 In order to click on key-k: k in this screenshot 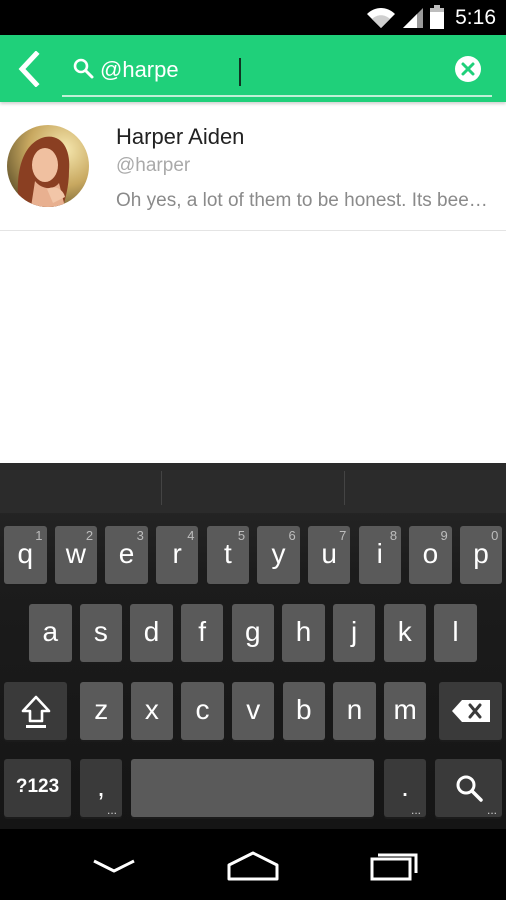, I will do `click(405, 633)`.